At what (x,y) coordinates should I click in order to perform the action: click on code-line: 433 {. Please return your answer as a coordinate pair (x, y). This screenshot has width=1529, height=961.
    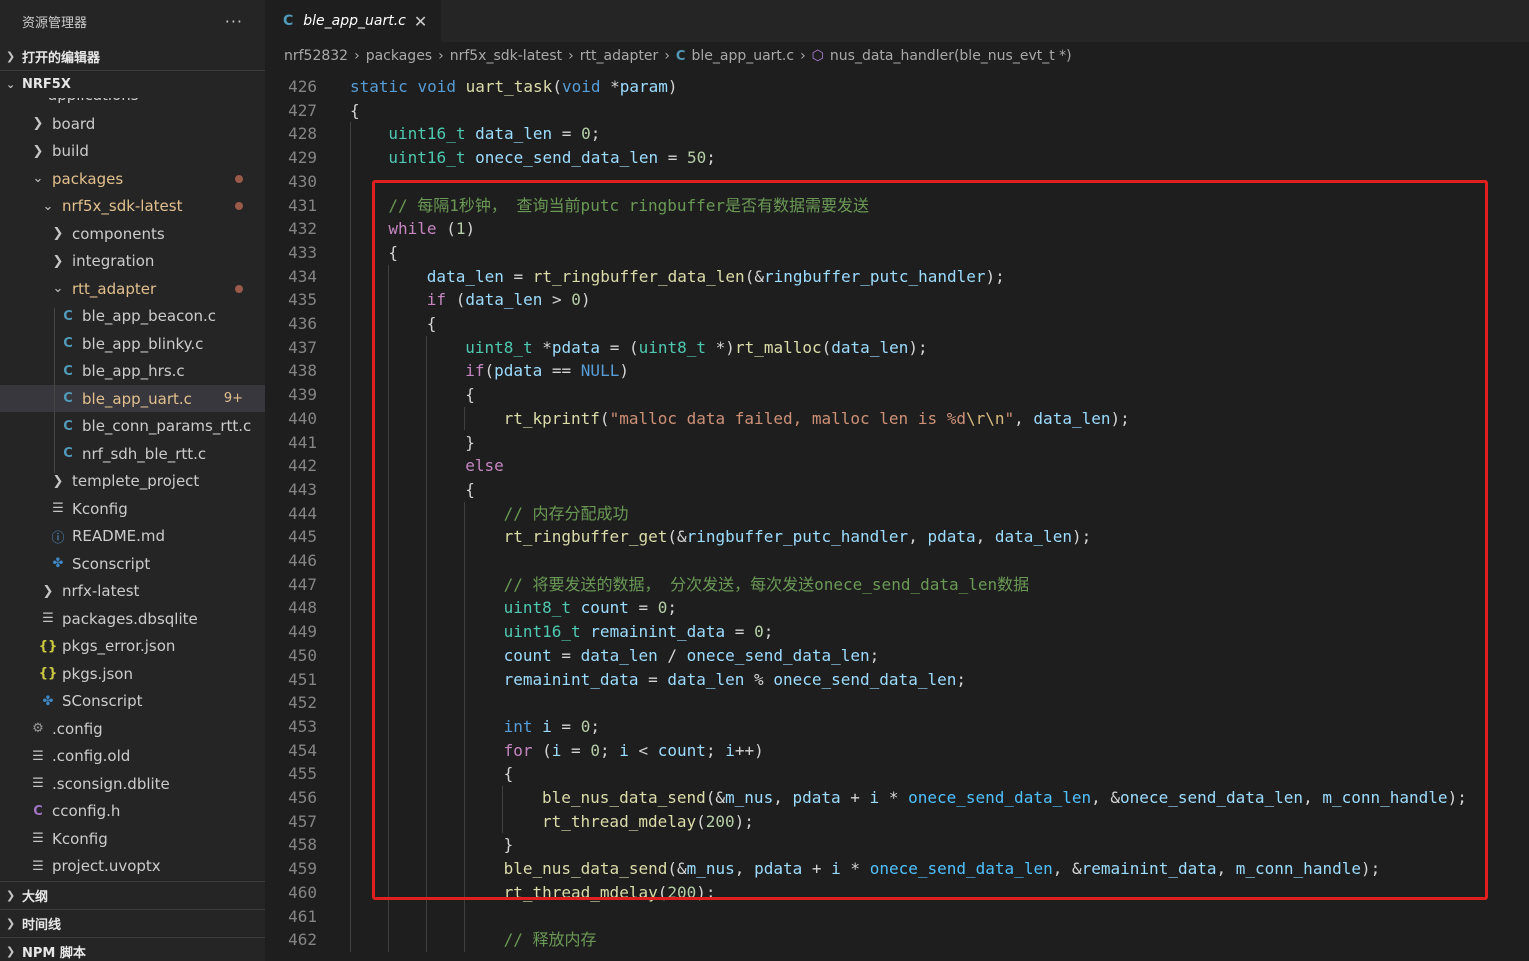
    Looking at the image, I should click on (331, 253).